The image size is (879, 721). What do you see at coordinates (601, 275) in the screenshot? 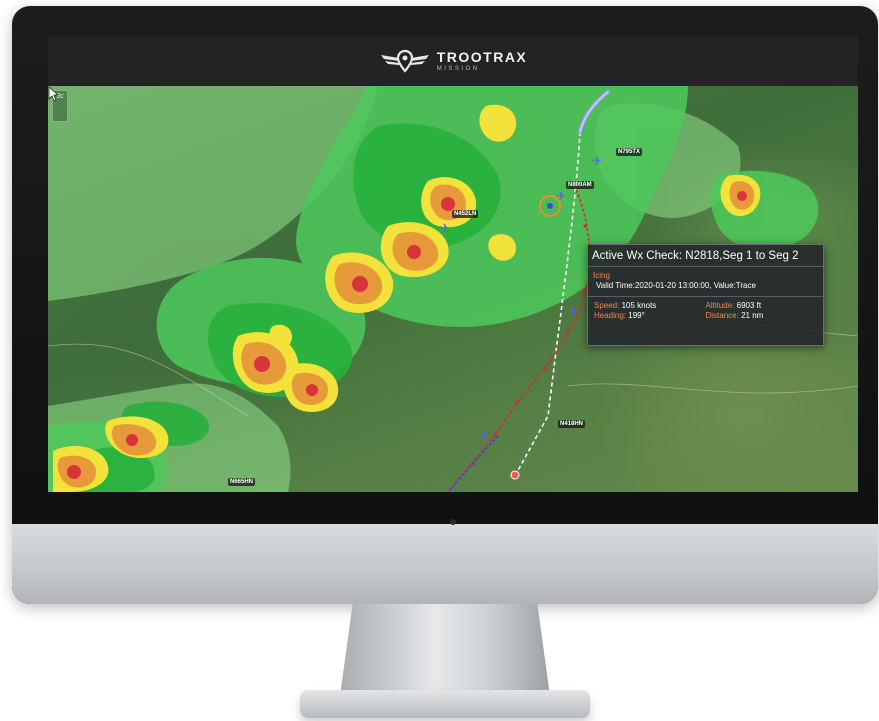
I see `hazard-type: Icing` at bounding box center [601, 275].